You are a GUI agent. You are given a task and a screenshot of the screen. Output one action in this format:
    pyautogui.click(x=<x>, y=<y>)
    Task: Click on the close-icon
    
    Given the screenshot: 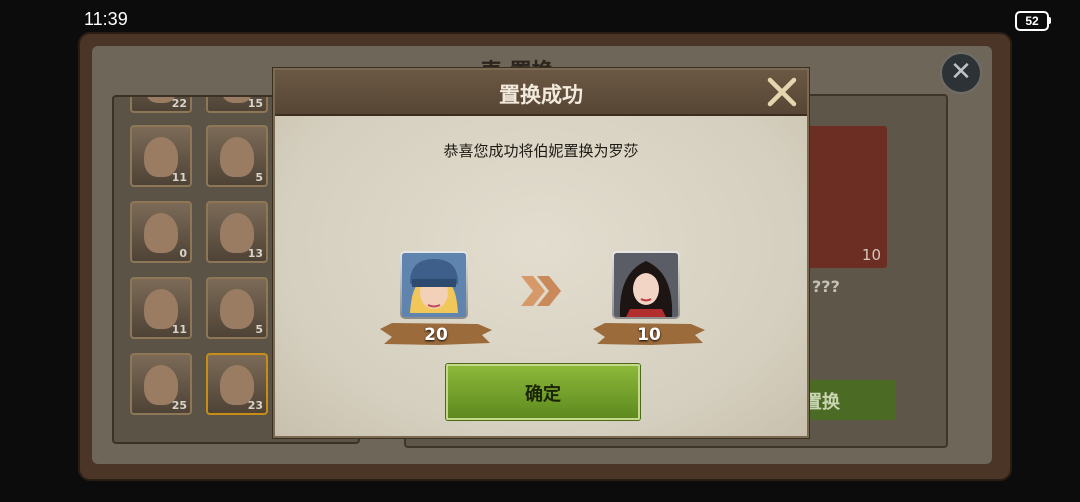 What is the action you would take?
    pyautogui.click(x=782, y=92)
    